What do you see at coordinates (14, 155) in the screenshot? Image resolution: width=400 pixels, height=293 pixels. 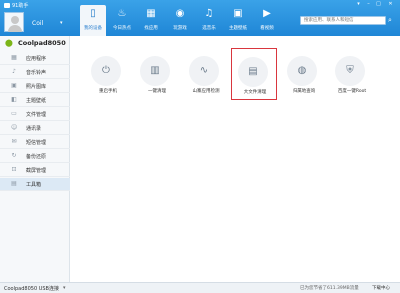 I see `backup-icon: ↻` at bounding box center [14, 155].